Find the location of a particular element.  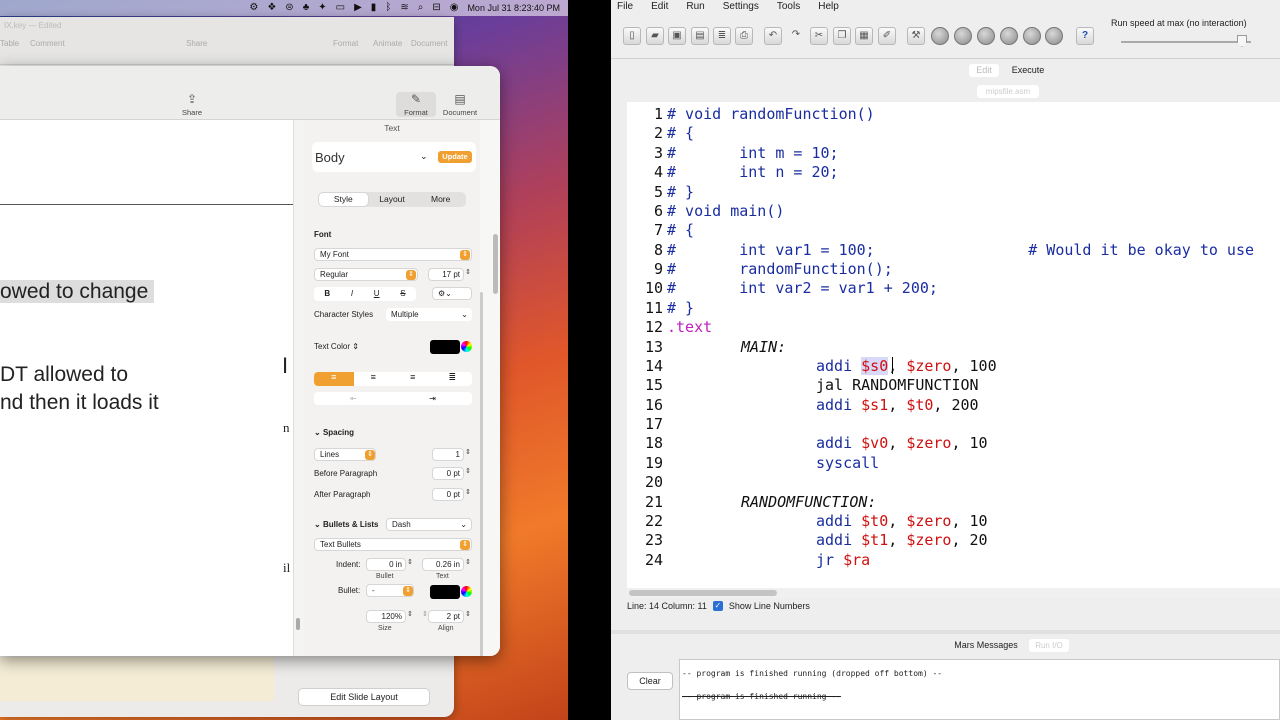

code-line-18: addi $v0, $zero, 10 is located at coordinates (902, 443).